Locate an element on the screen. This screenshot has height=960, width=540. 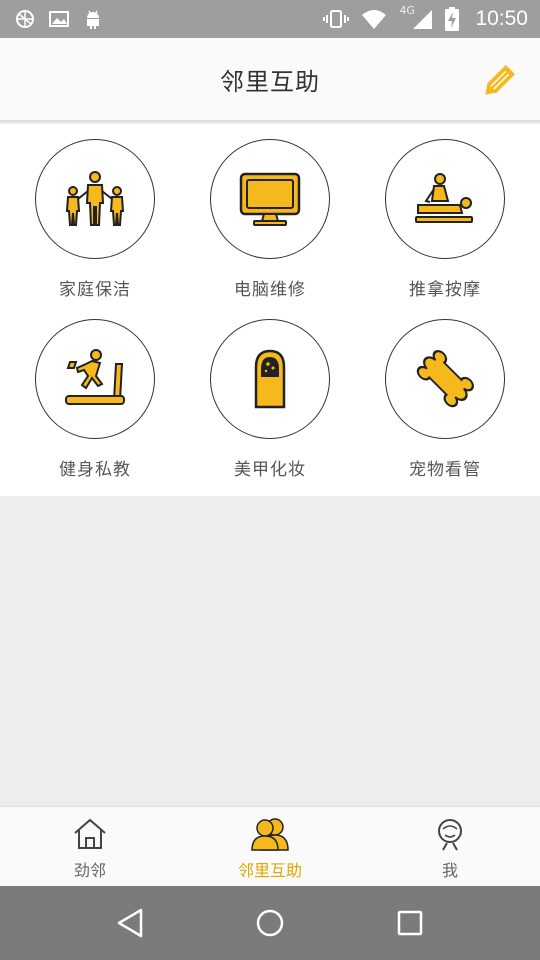
nav-recents-button is located at coordinates (410, 923).